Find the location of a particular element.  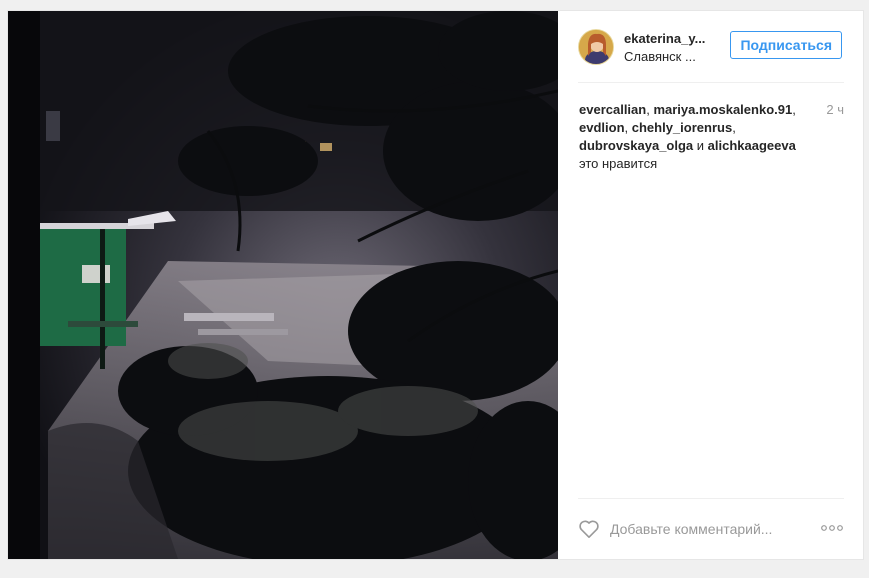

follow-button: Подписаться is located at coordinates (786, 45).